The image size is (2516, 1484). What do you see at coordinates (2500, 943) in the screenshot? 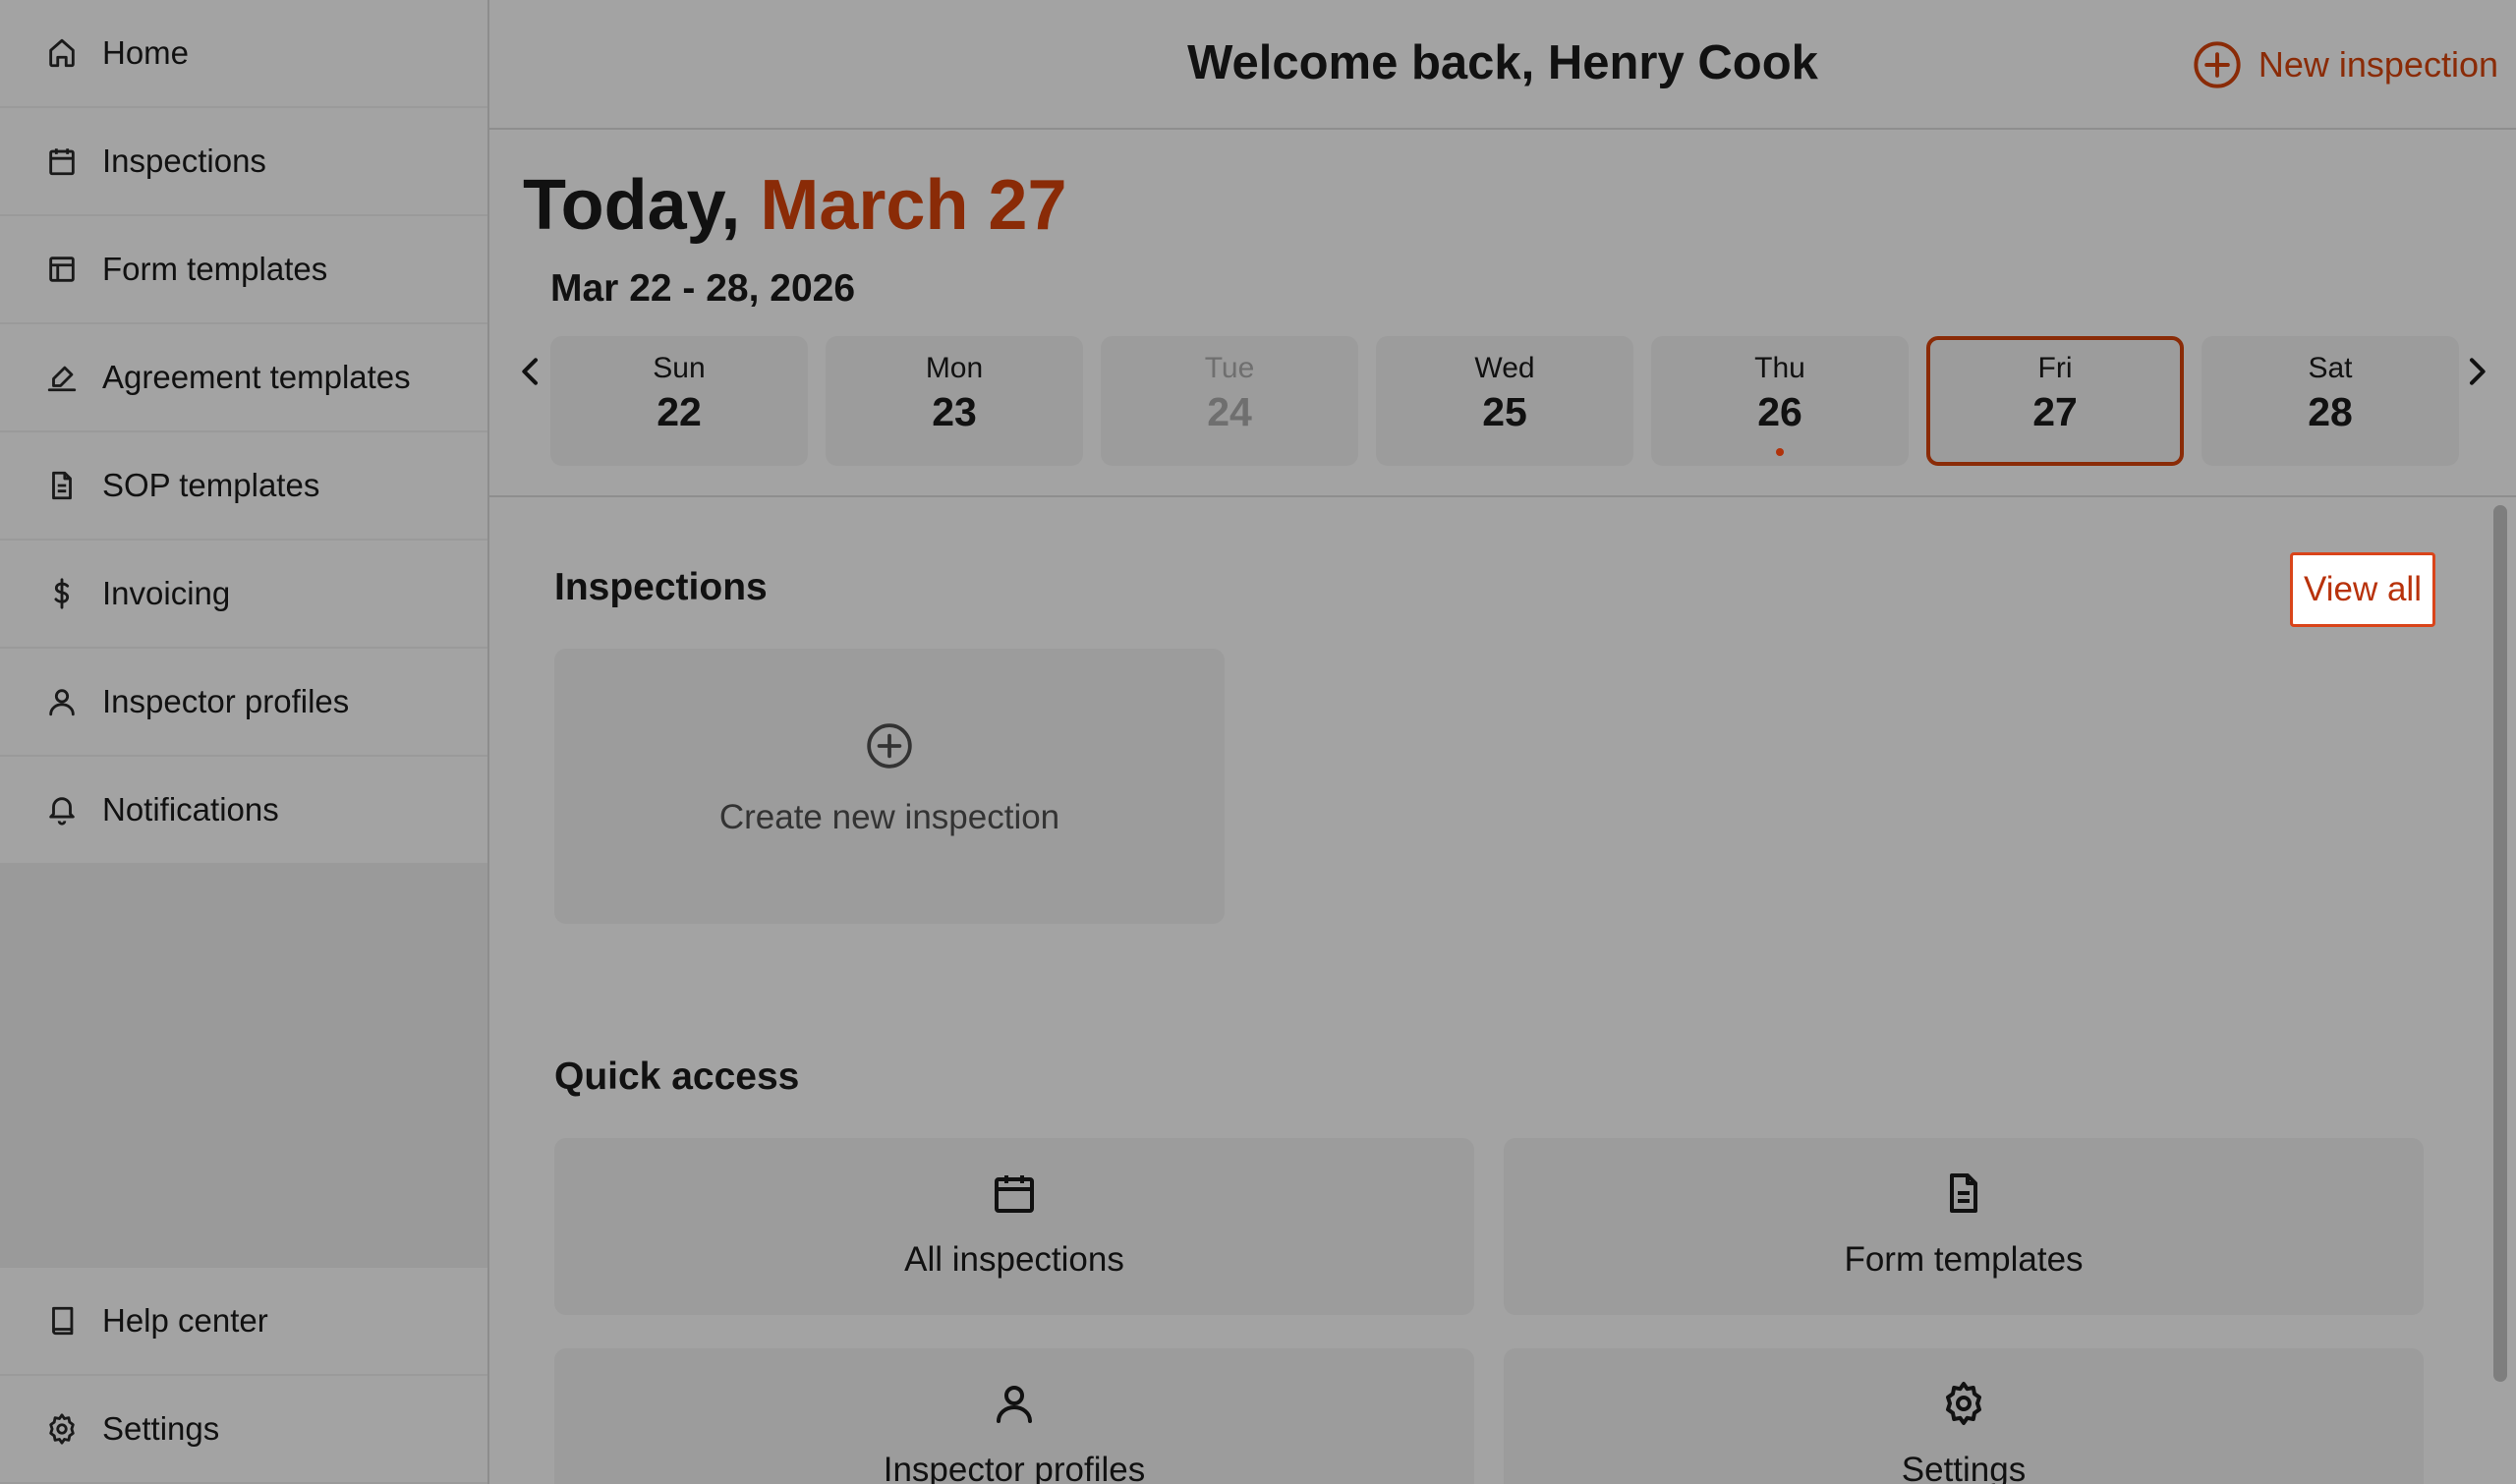
I see `scrollbar-thumb` at bounding box center [2500, 943].